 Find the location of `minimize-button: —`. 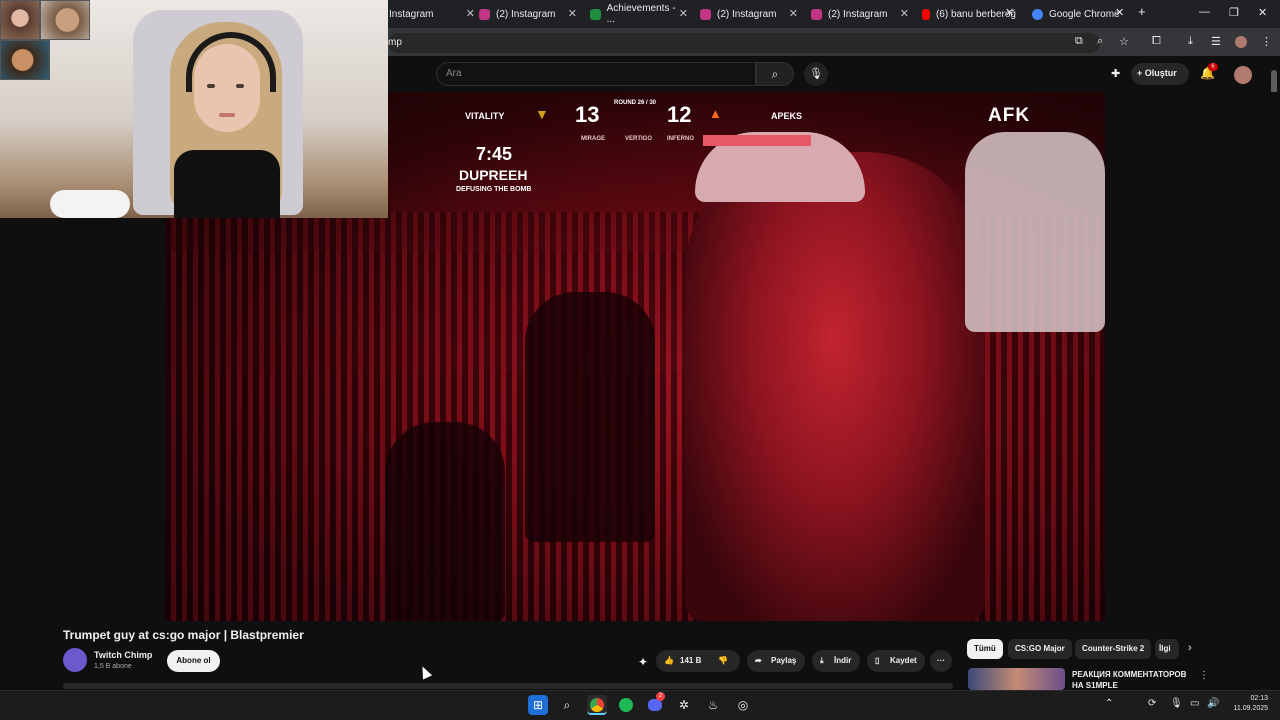

minimize-button: — is located at coordinates (1204, 12).